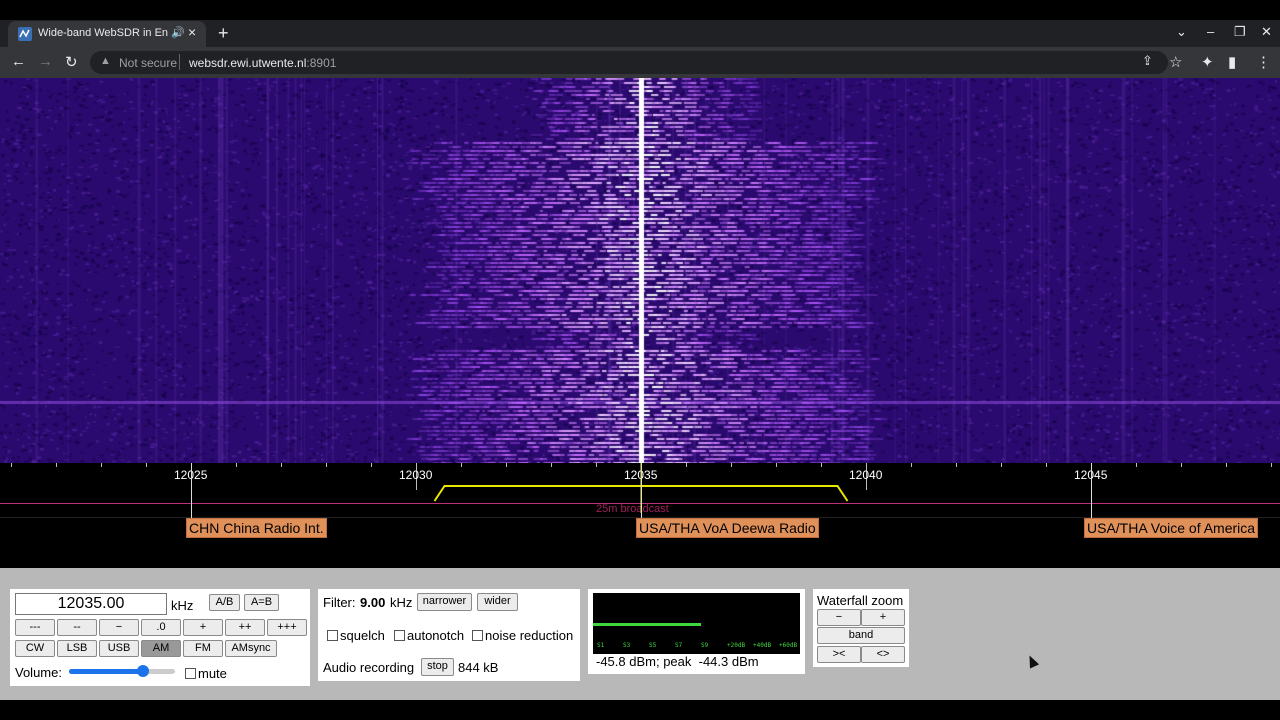 This screenshot has height=720, width=1280. I want to click on mode-button-am: AM, so click(161, 648).